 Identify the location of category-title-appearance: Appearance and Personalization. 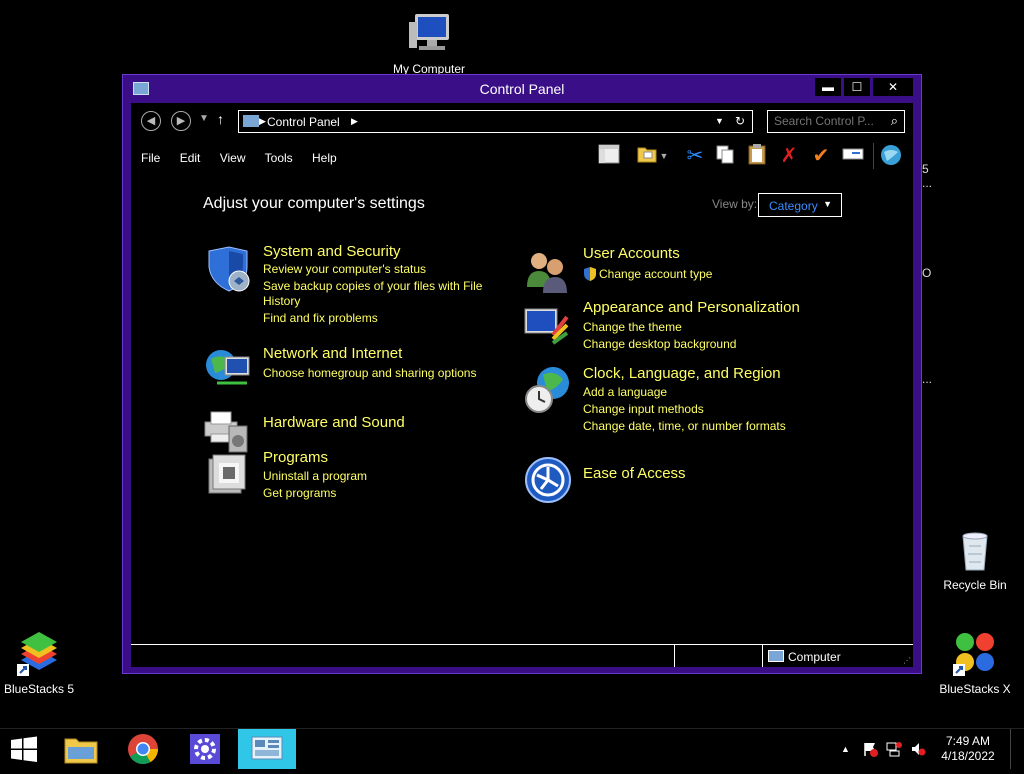
(691, 307).